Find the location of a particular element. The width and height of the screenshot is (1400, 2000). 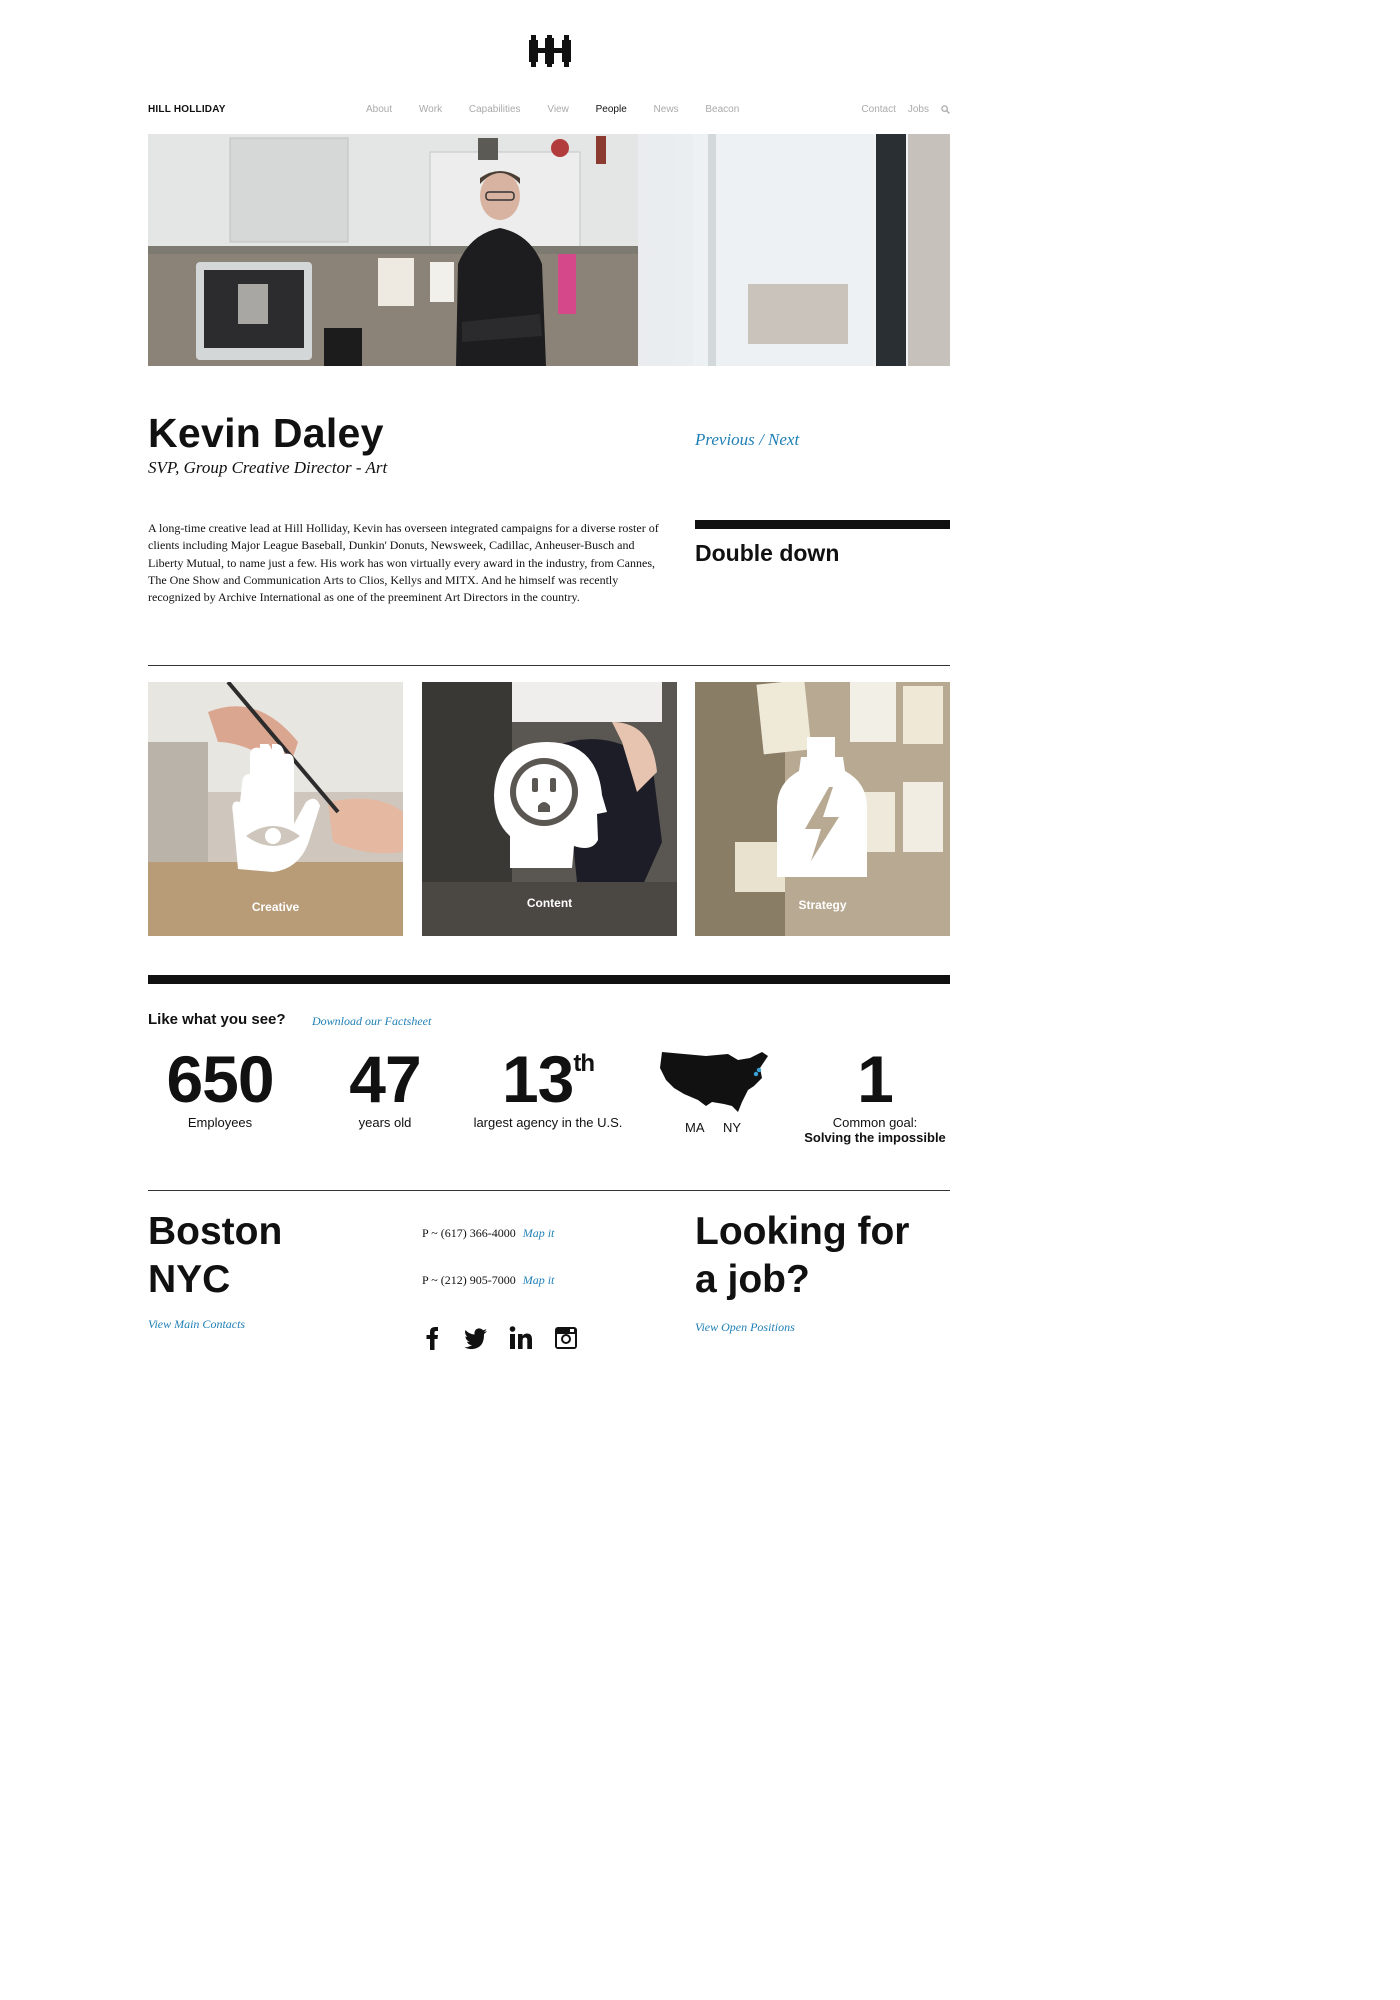

hero-image is located at coordinates (549, 250).